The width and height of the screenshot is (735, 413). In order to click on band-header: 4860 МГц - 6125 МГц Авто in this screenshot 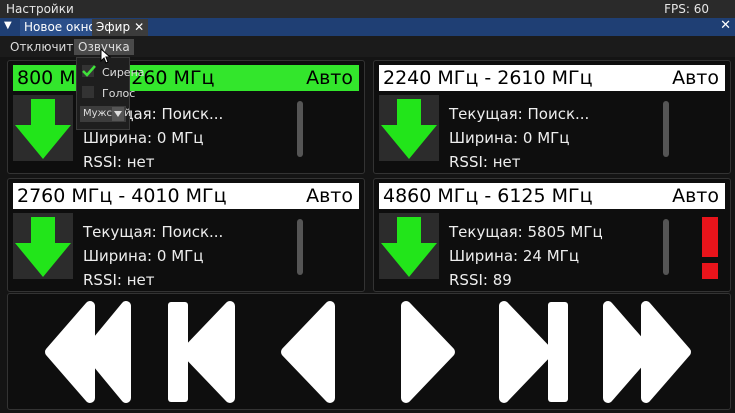, I will do `click(552, 196)`.